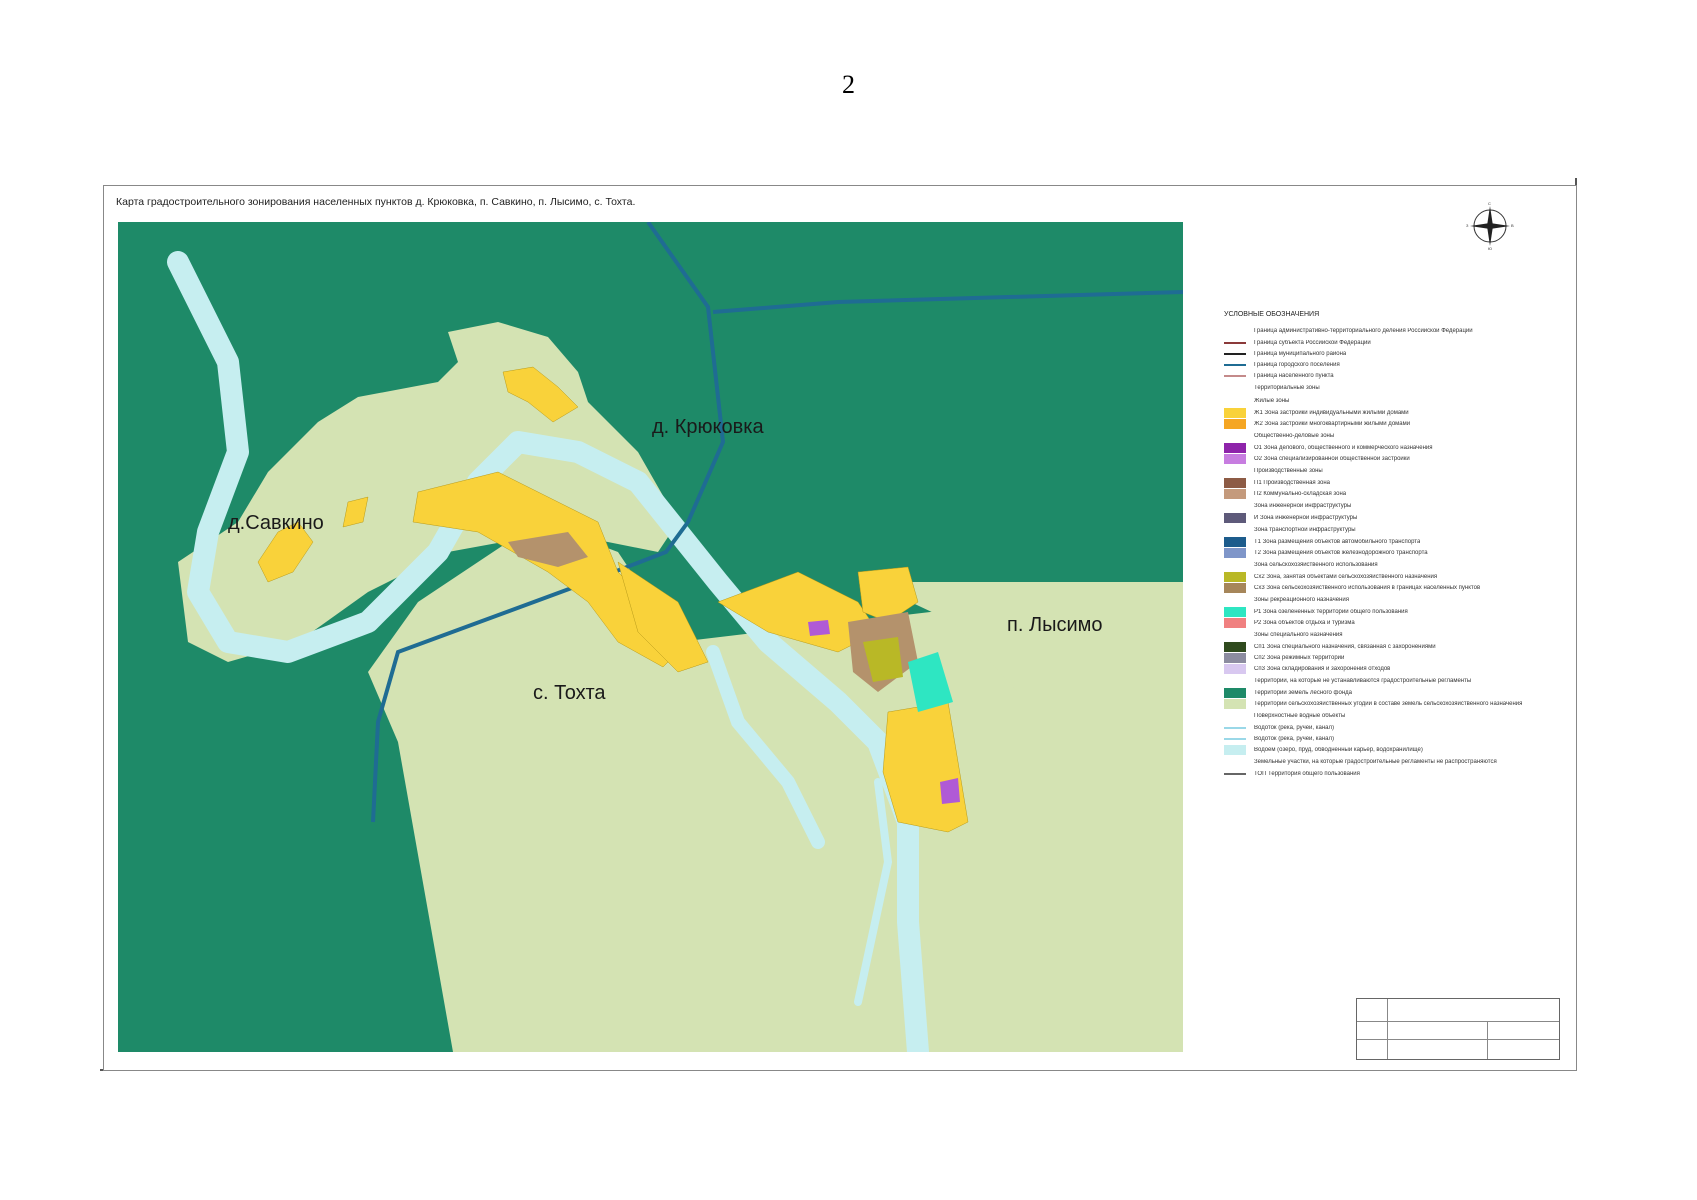 The width and height of the screenshot is (1697, 1200). I want to click on compass-rose-icon: С Ю З В, so click(1490, 226).